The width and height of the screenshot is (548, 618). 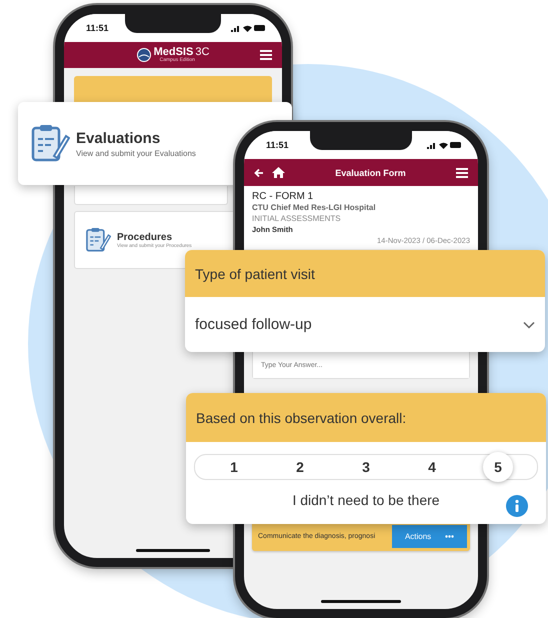 I want to click on logo-suffix: 3C, so click(x=202, y=52).